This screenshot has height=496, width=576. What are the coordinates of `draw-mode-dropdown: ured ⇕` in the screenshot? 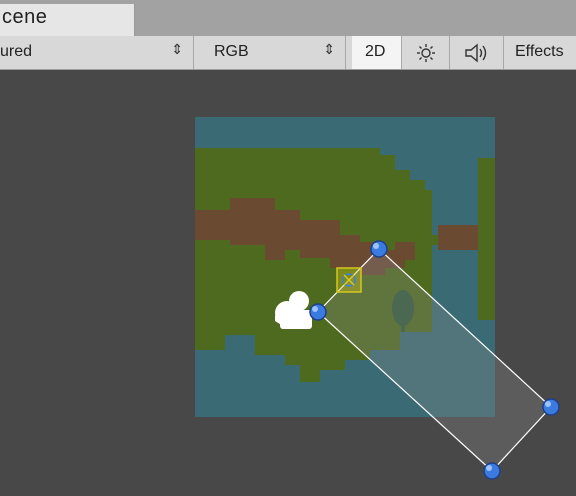 It's located at (97, 52).